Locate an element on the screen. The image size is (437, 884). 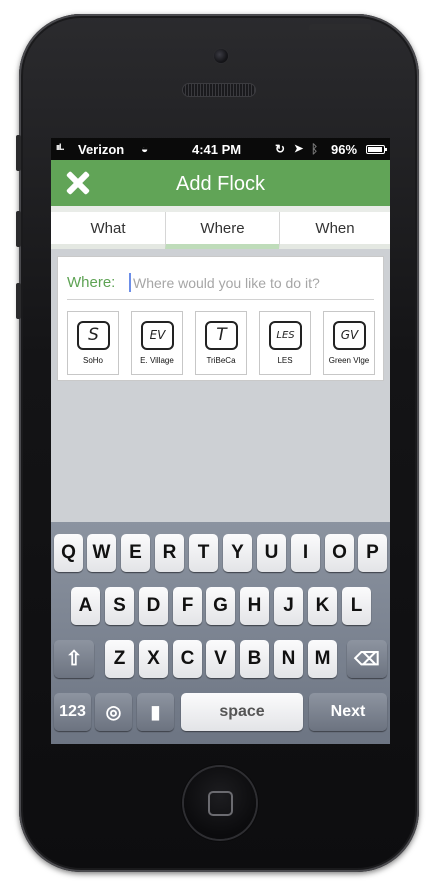
volume-down-button is located at coordinates (18, 301).